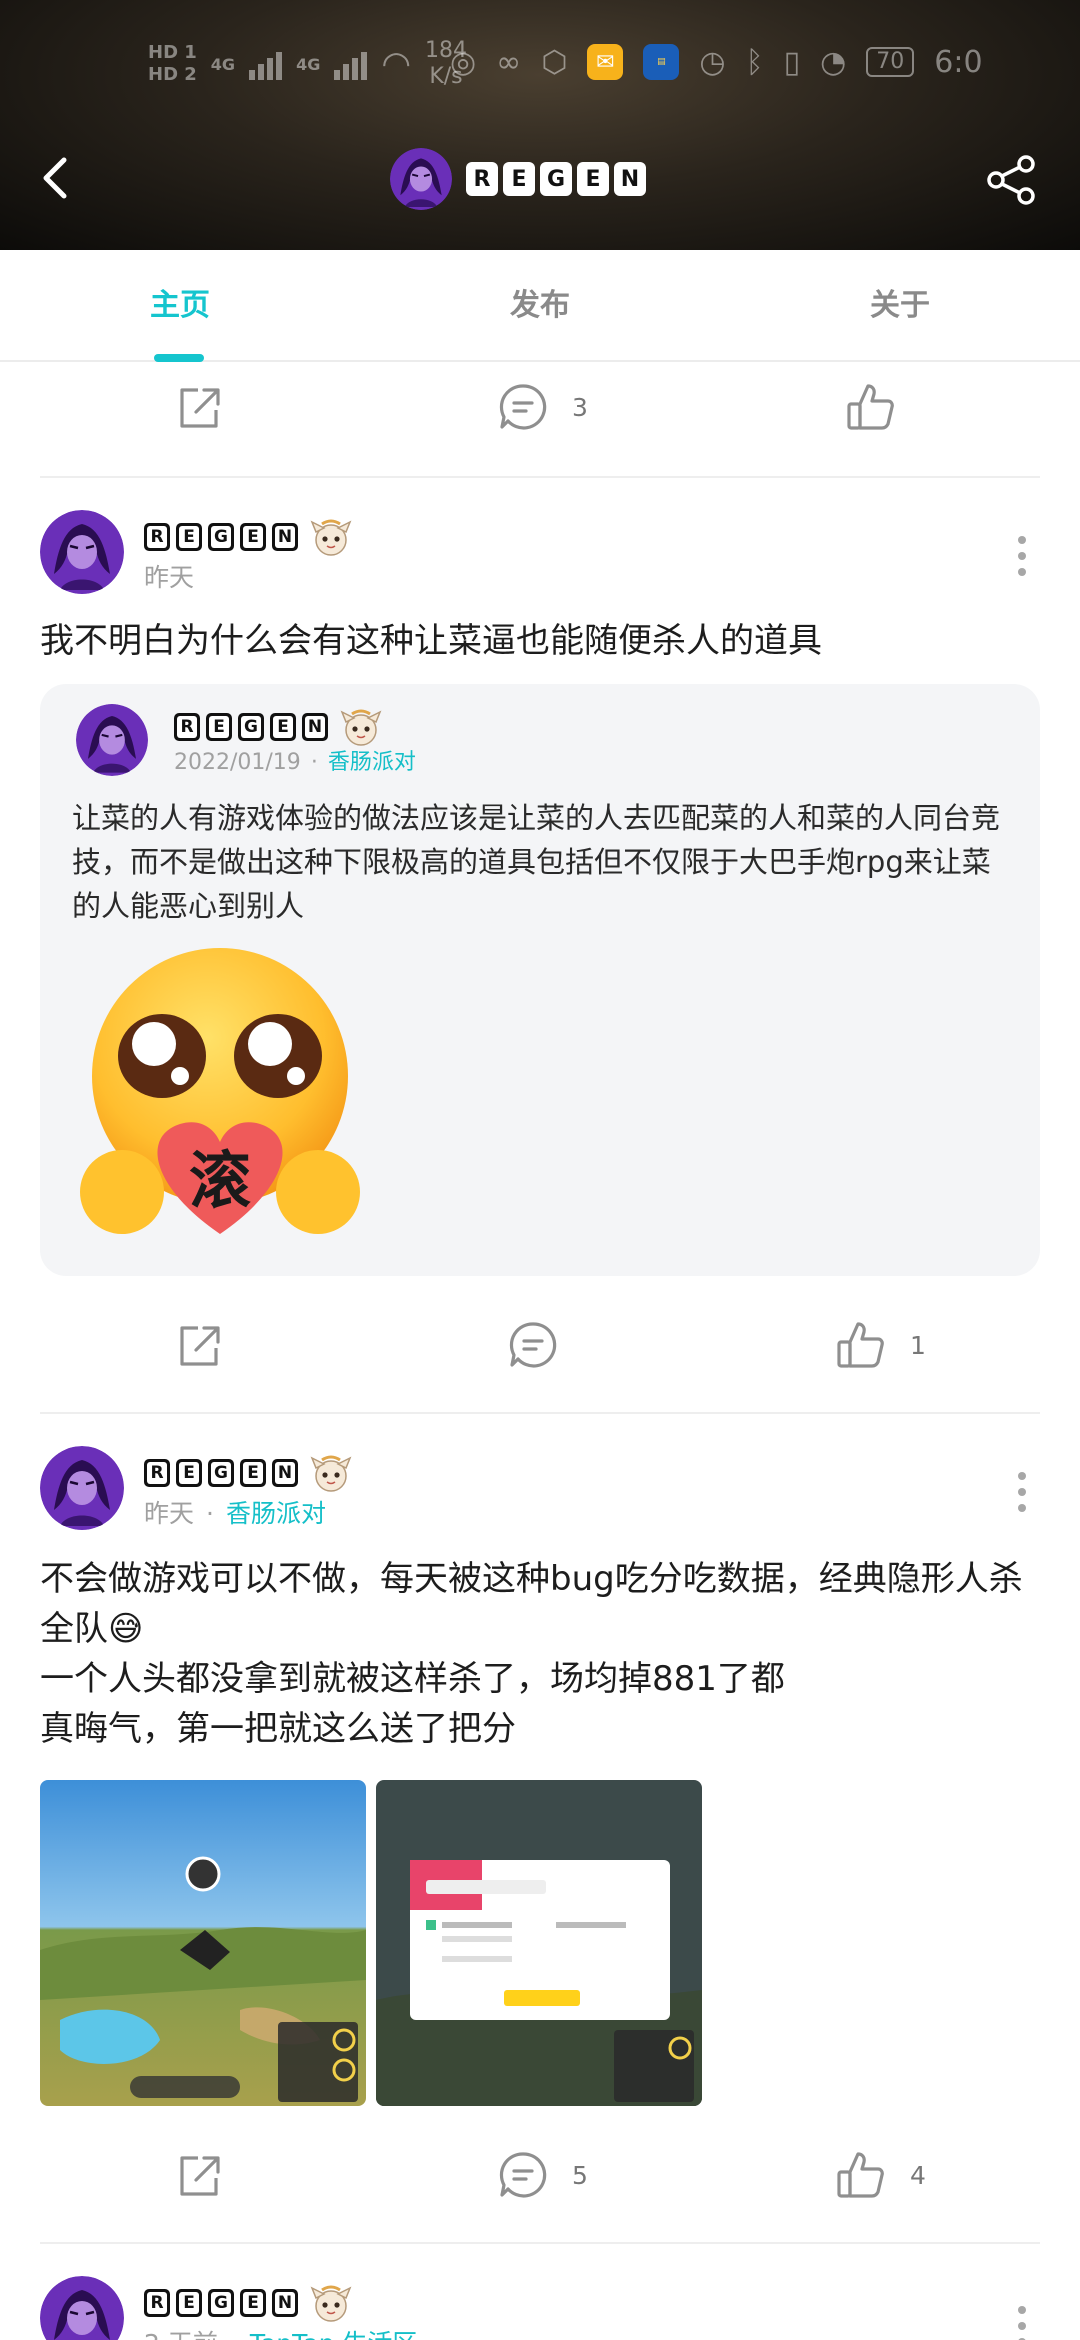 The height and width of the screenshot is (2340, 1080). What do you see at coordinates (220, 1096) in the screenshot?
I see `emoji-sticker-image: 滚` at bounding box center [220, 1096].